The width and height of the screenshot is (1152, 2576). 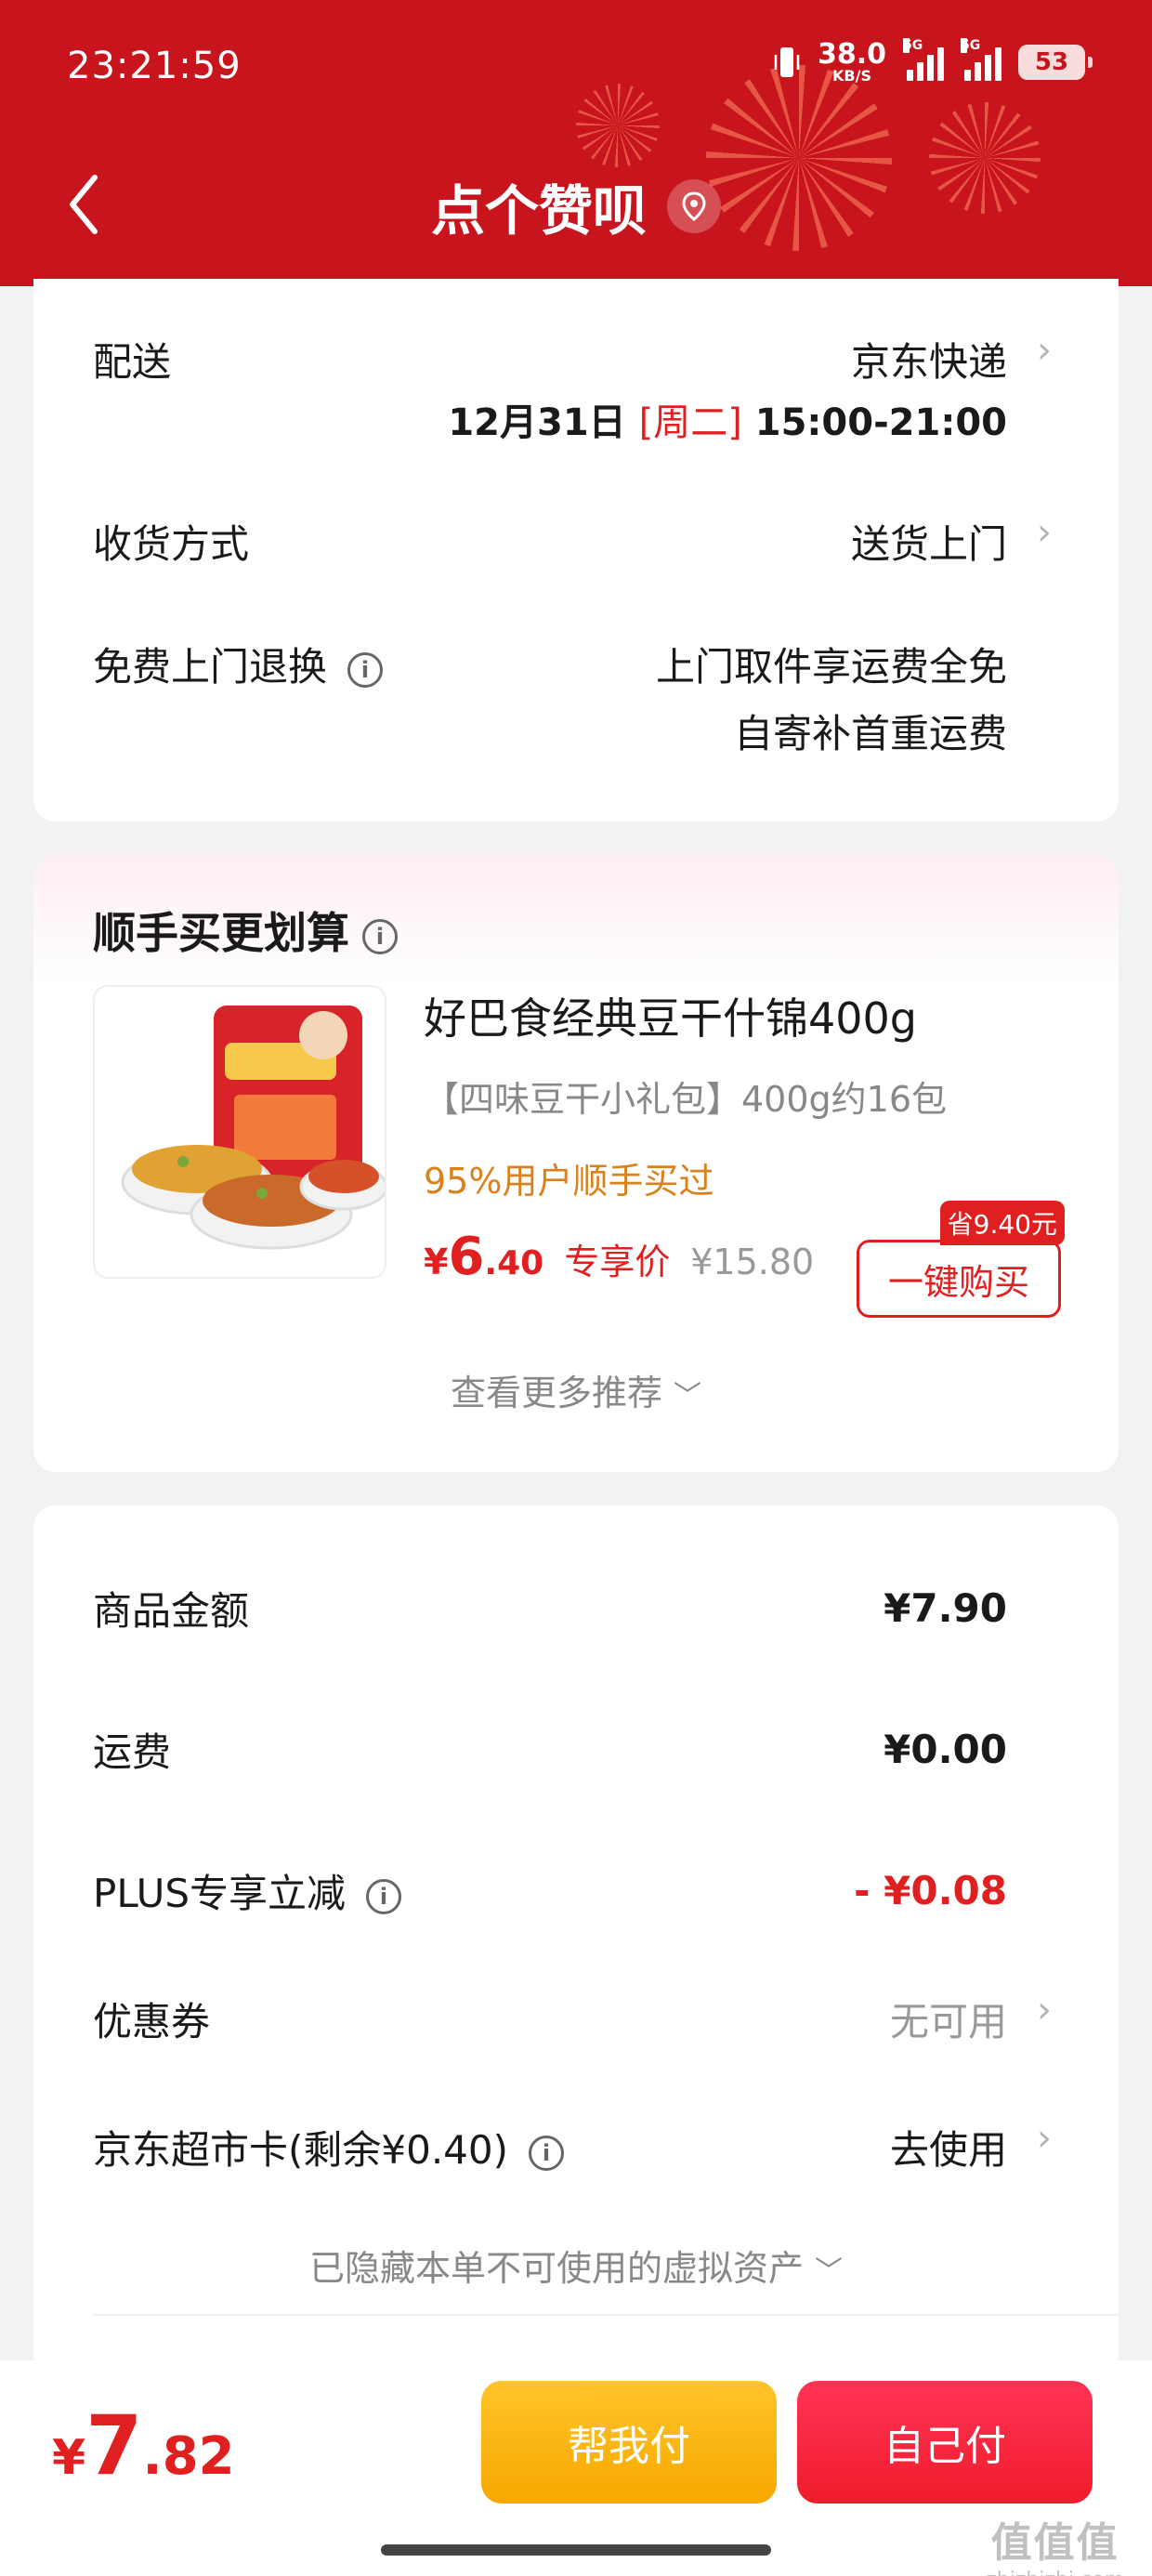 What do you see at coordinates (171, 1611) in the screenshot?
I see `goods-amount-label: 商品金额` at bounding box center [171, 1611].